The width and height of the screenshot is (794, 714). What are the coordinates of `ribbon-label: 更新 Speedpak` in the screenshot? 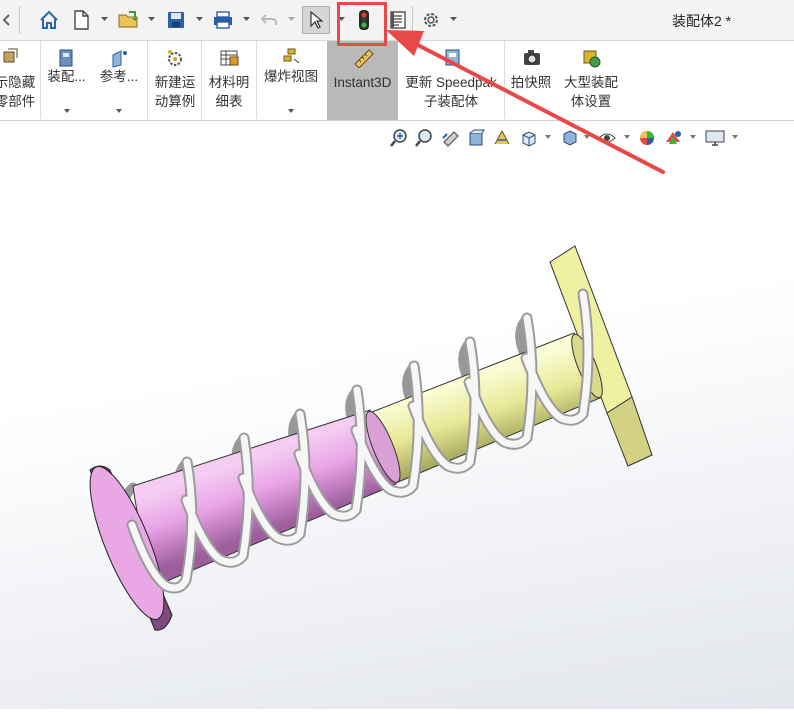 It's located at (451, 82).